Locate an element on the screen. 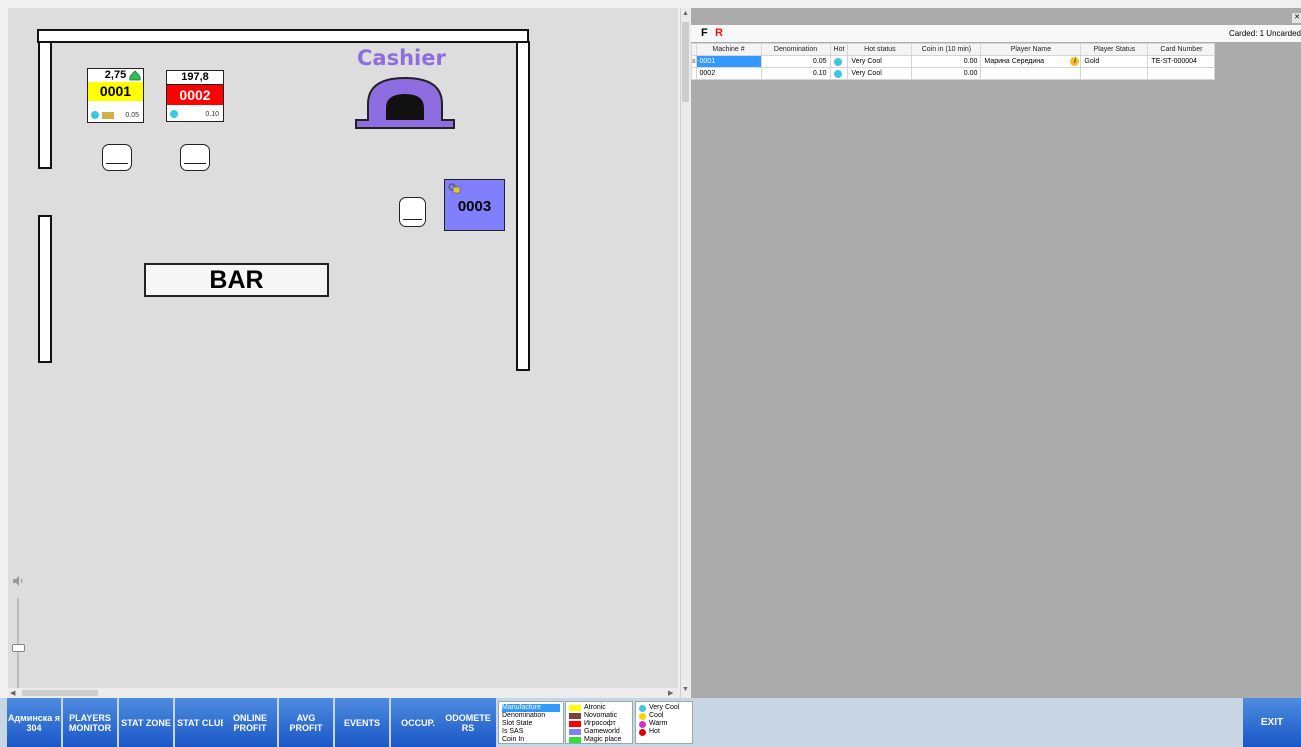 The width and height of the screenshot is (1301, 747). cell-player-status is located at coordinates (1114, 73).